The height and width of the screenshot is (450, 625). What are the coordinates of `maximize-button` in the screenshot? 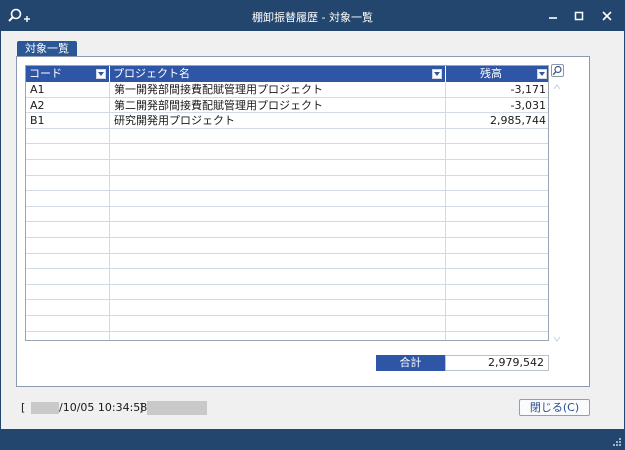 It's located at (579, 16).